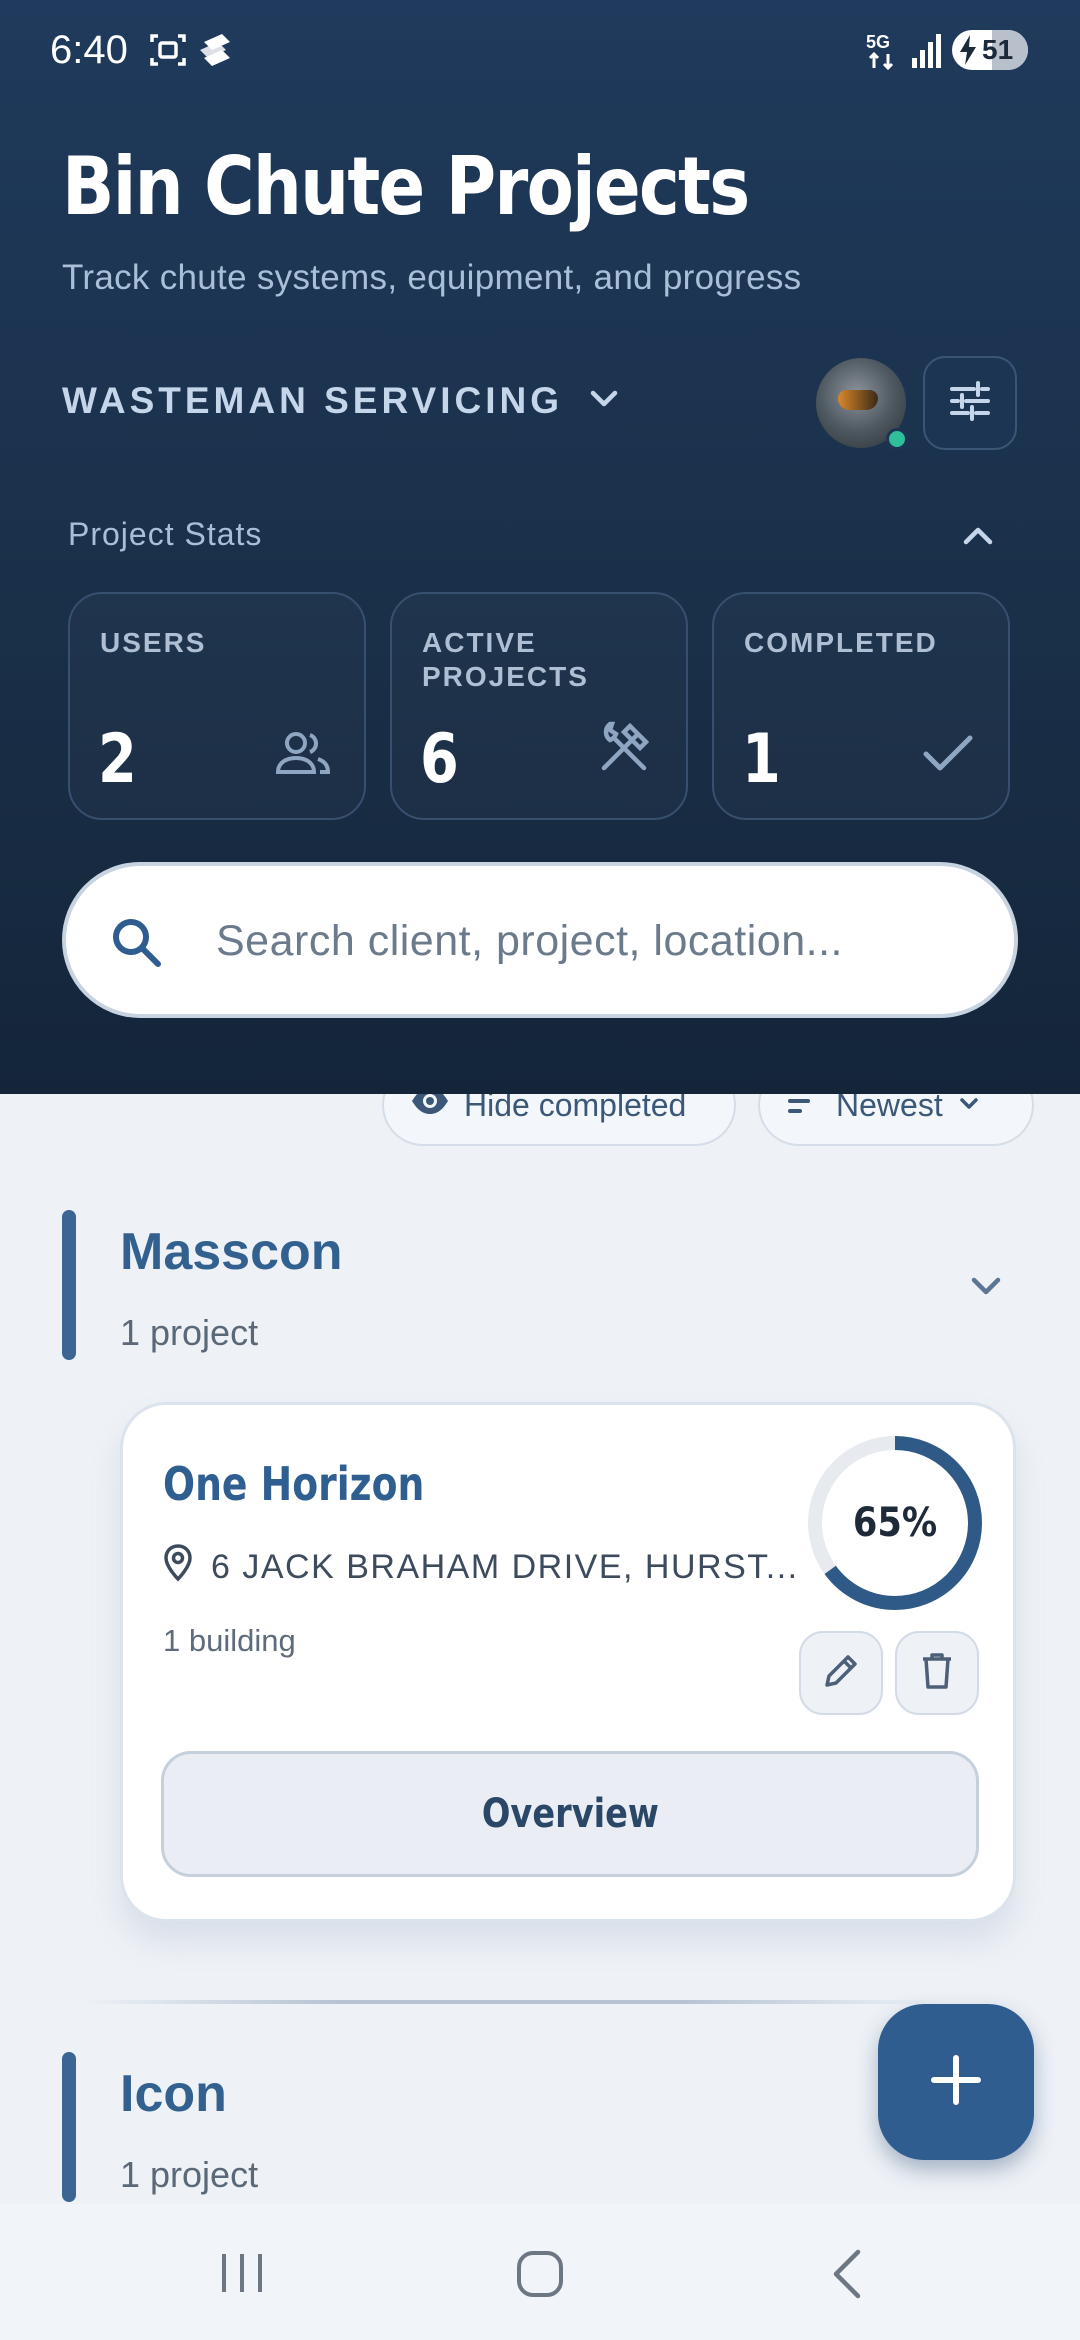 The width and height of the screenshot is (1080, 2340). What do you see at coordinates (897, 439) in the screenshot?
I see `online-status-dot` at bounding box center [897, 439].